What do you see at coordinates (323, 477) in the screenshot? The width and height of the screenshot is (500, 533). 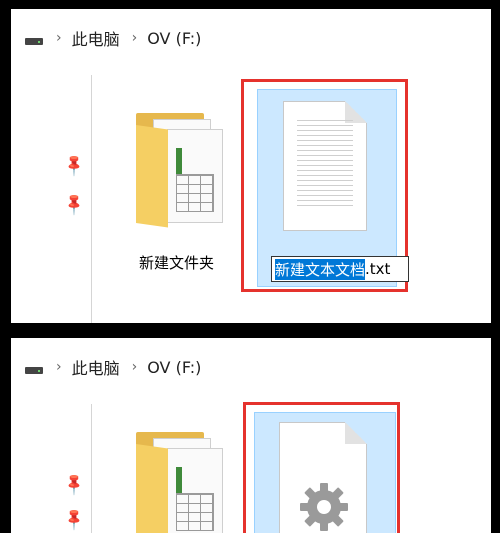 I see `gear-file-icon` at bounding box center [323, 477].